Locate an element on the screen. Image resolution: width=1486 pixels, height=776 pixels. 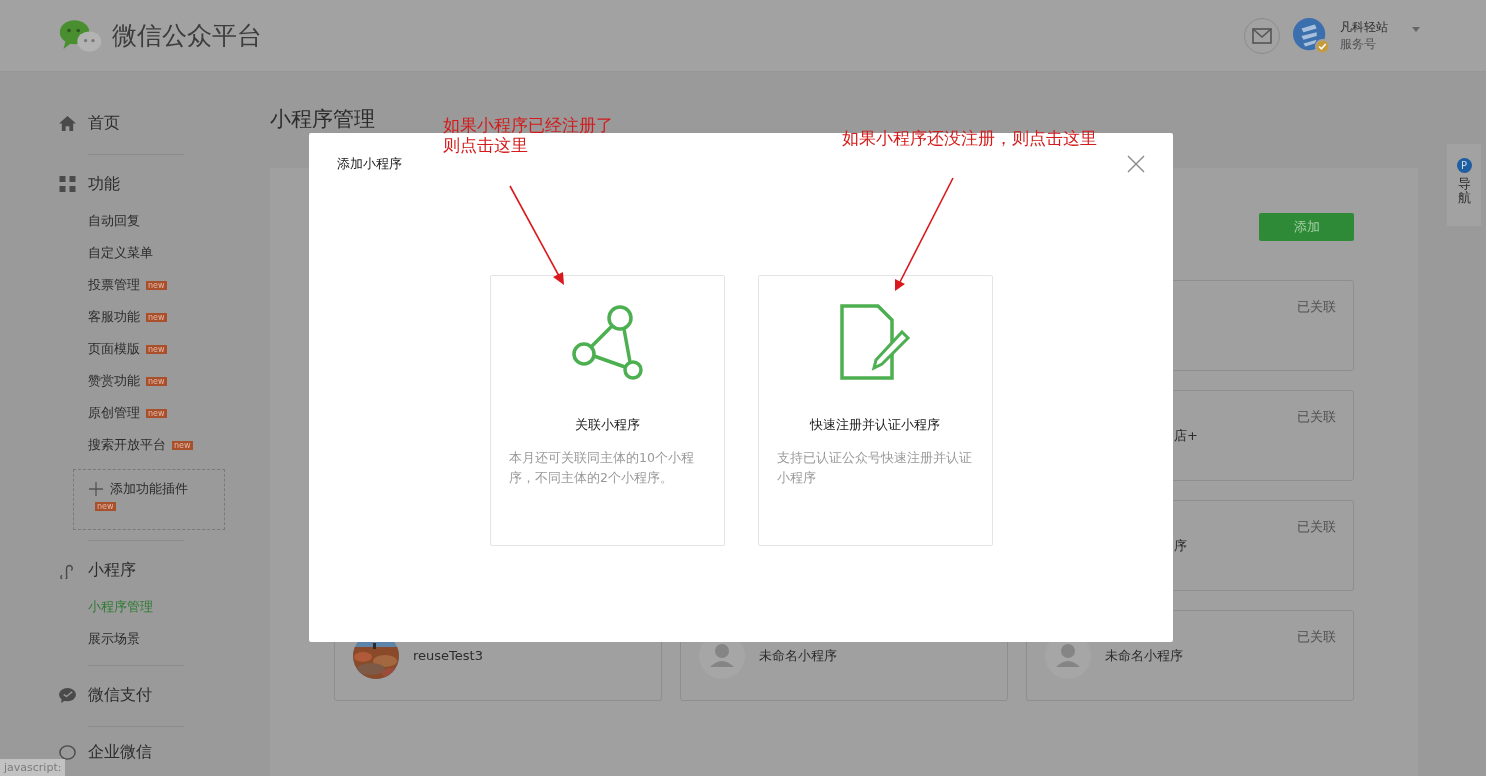
option-card: 快速注册并认证小程序 支持已认证公众号快速注册并认证小程序 is located at coordinates (875, 410).